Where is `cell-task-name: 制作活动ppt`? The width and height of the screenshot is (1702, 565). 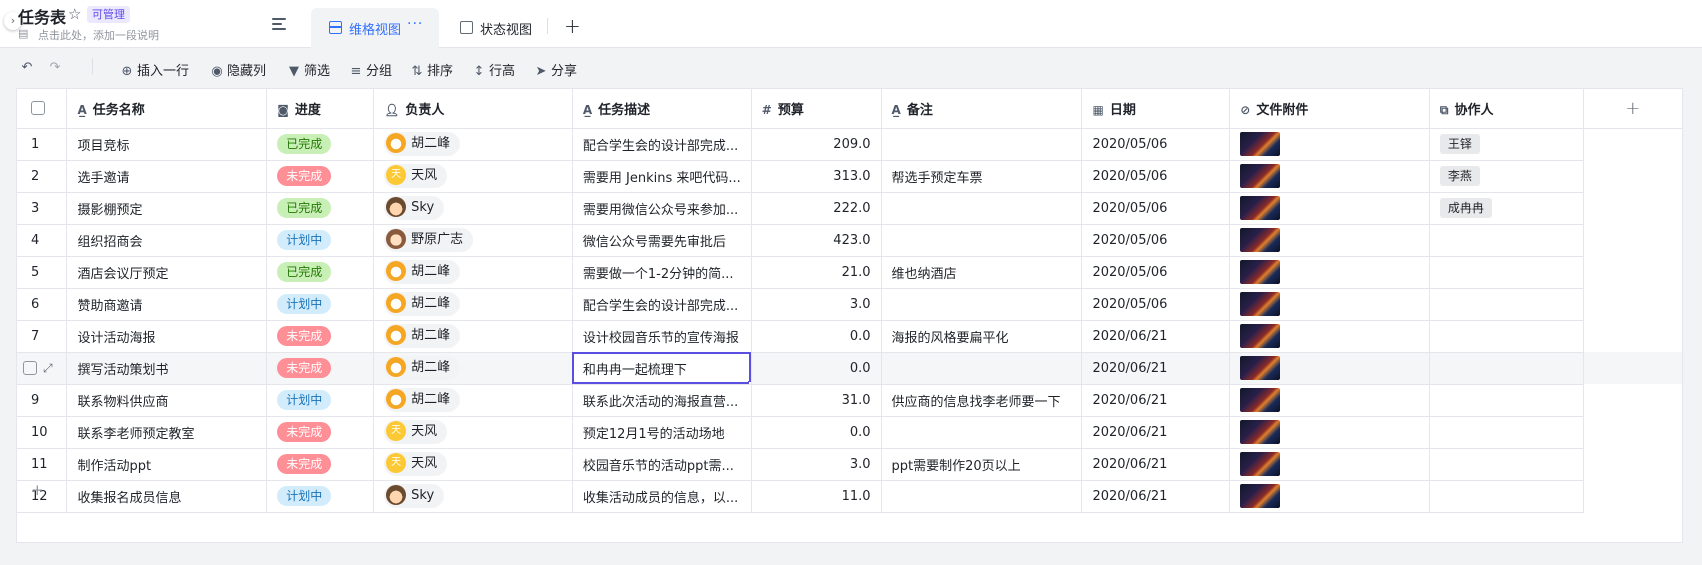
cell-task-name: 制作活动ppt is located at coordinates (167, 464).